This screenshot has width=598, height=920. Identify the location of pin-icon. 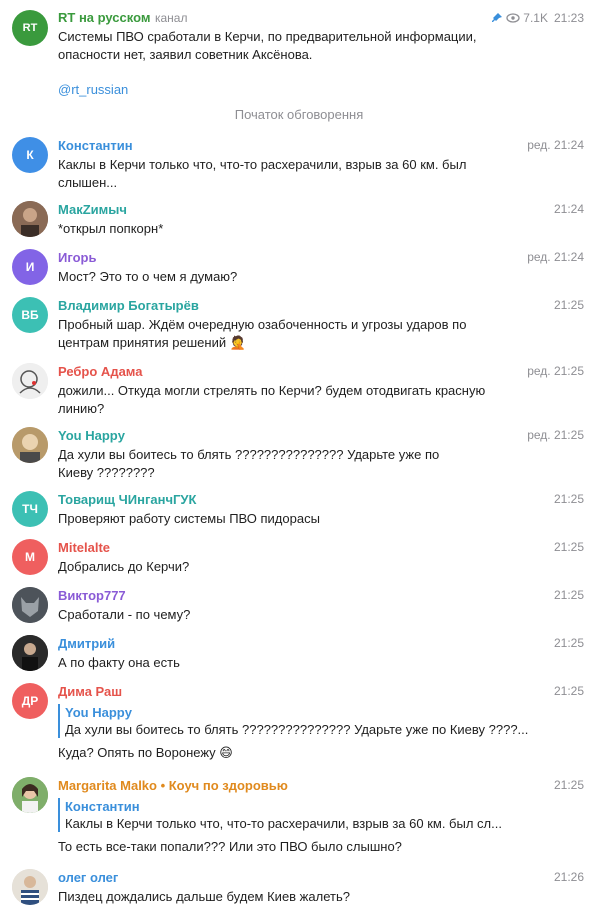
(497, 17).